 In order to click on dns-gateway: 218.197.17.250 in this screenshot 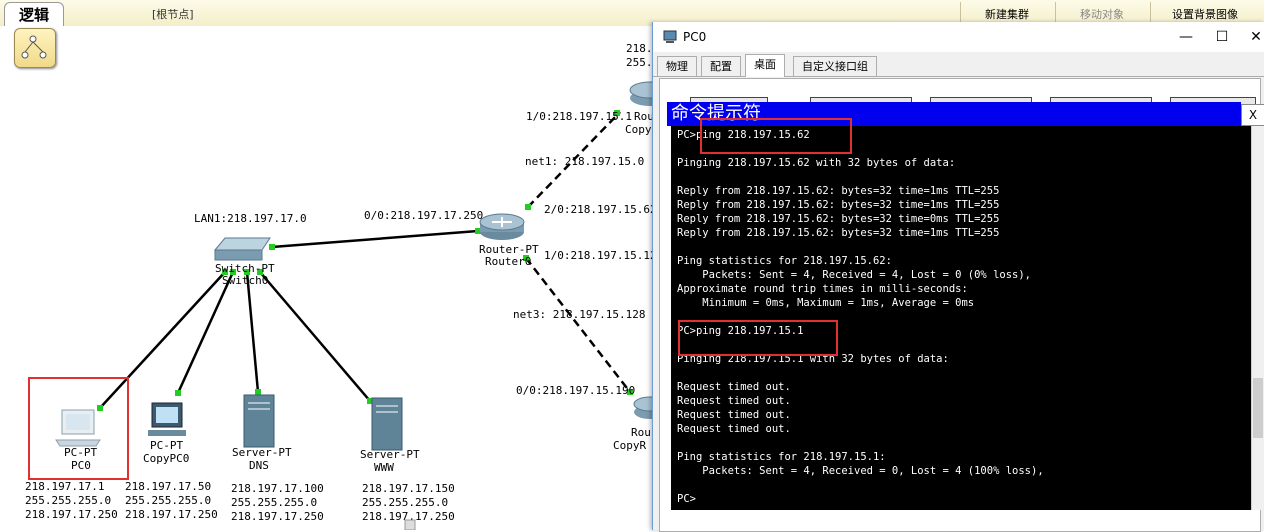, I will do `click(277, 516)`.